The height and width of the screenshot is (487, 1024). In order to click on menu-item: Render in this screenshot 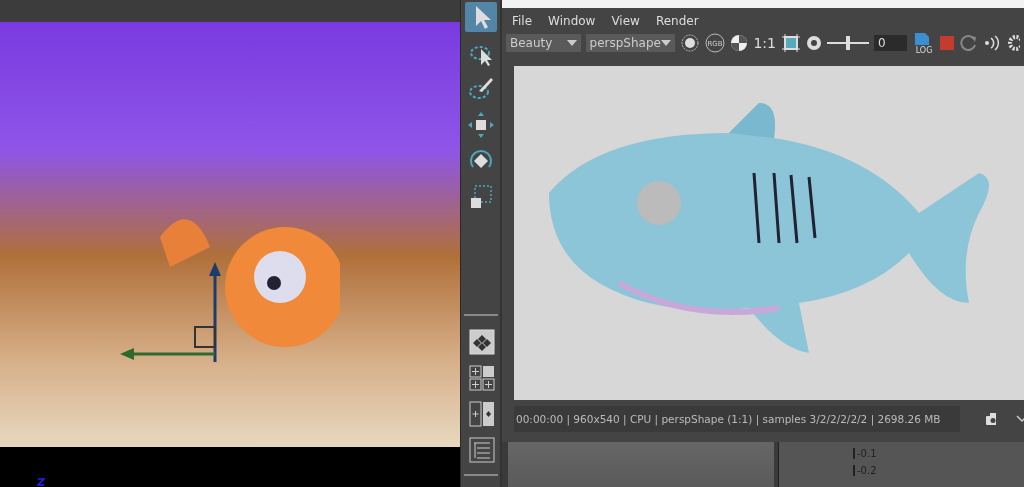, I will do `click(677, 21)`.